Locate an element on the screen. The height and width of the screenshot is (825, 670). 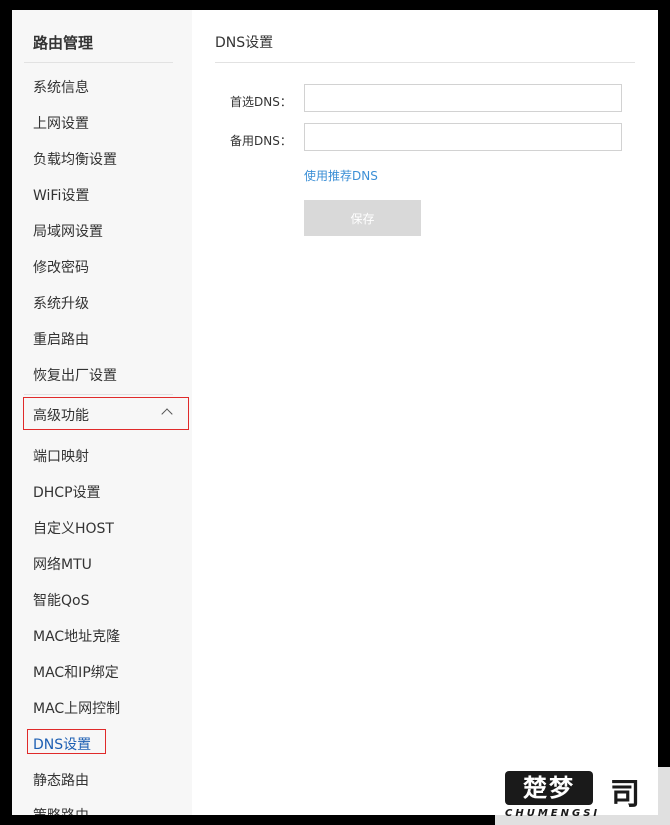
sidebar-item-mac-ip-binding: MAC和IP绑定 is located at coordinates (76, 672).